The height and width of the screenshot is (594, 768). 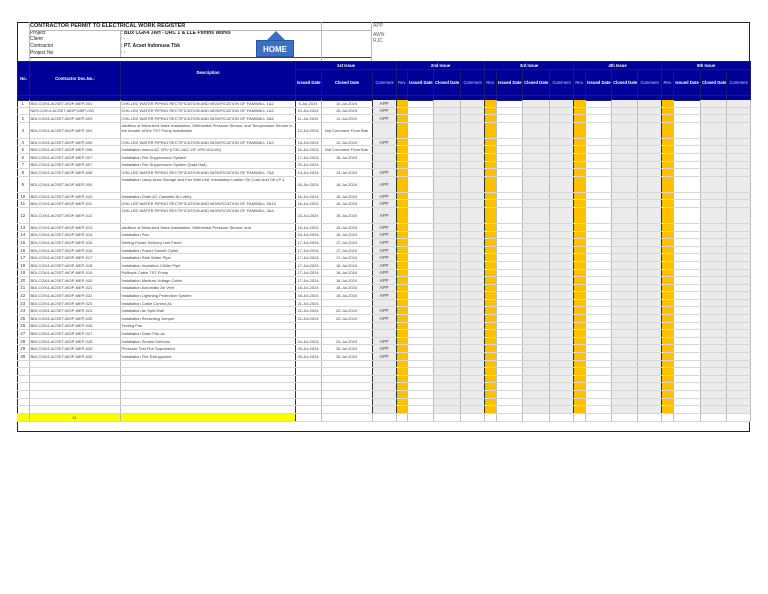 What do you see at coordinates (347, 104) in the screenshot?
I see `closed-date-cell: 10-Jul-2024` at bounding box center [347, 104].